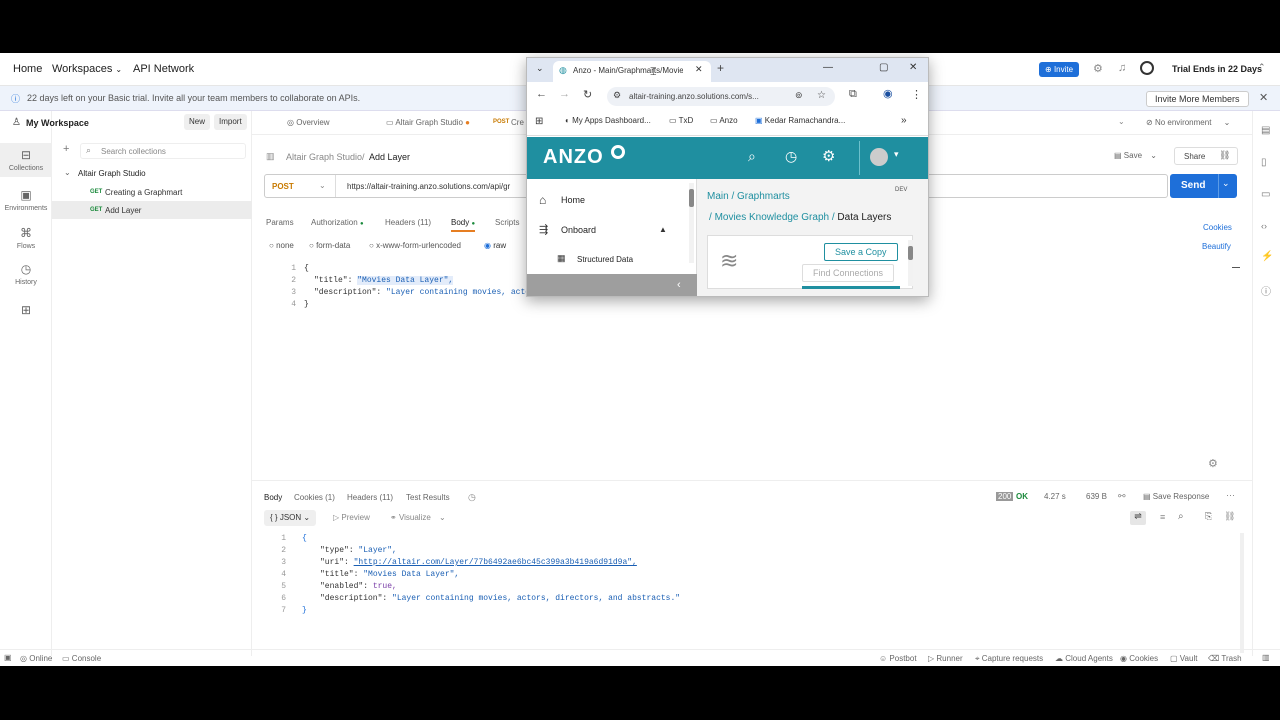 The height and width of the screenshot is (720, 1280). I want to click on workspace-name: My Workspace, so click(57, 123).